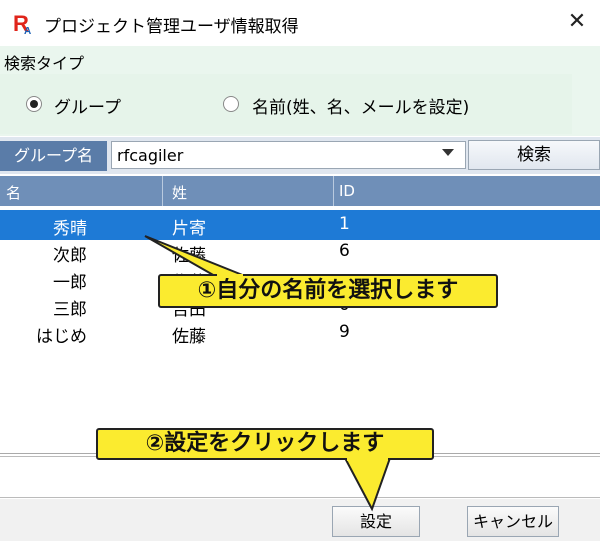  Describe the element at coordinates (302, 367) in the screenshot. I see `callout-pointer-seams` at that location.